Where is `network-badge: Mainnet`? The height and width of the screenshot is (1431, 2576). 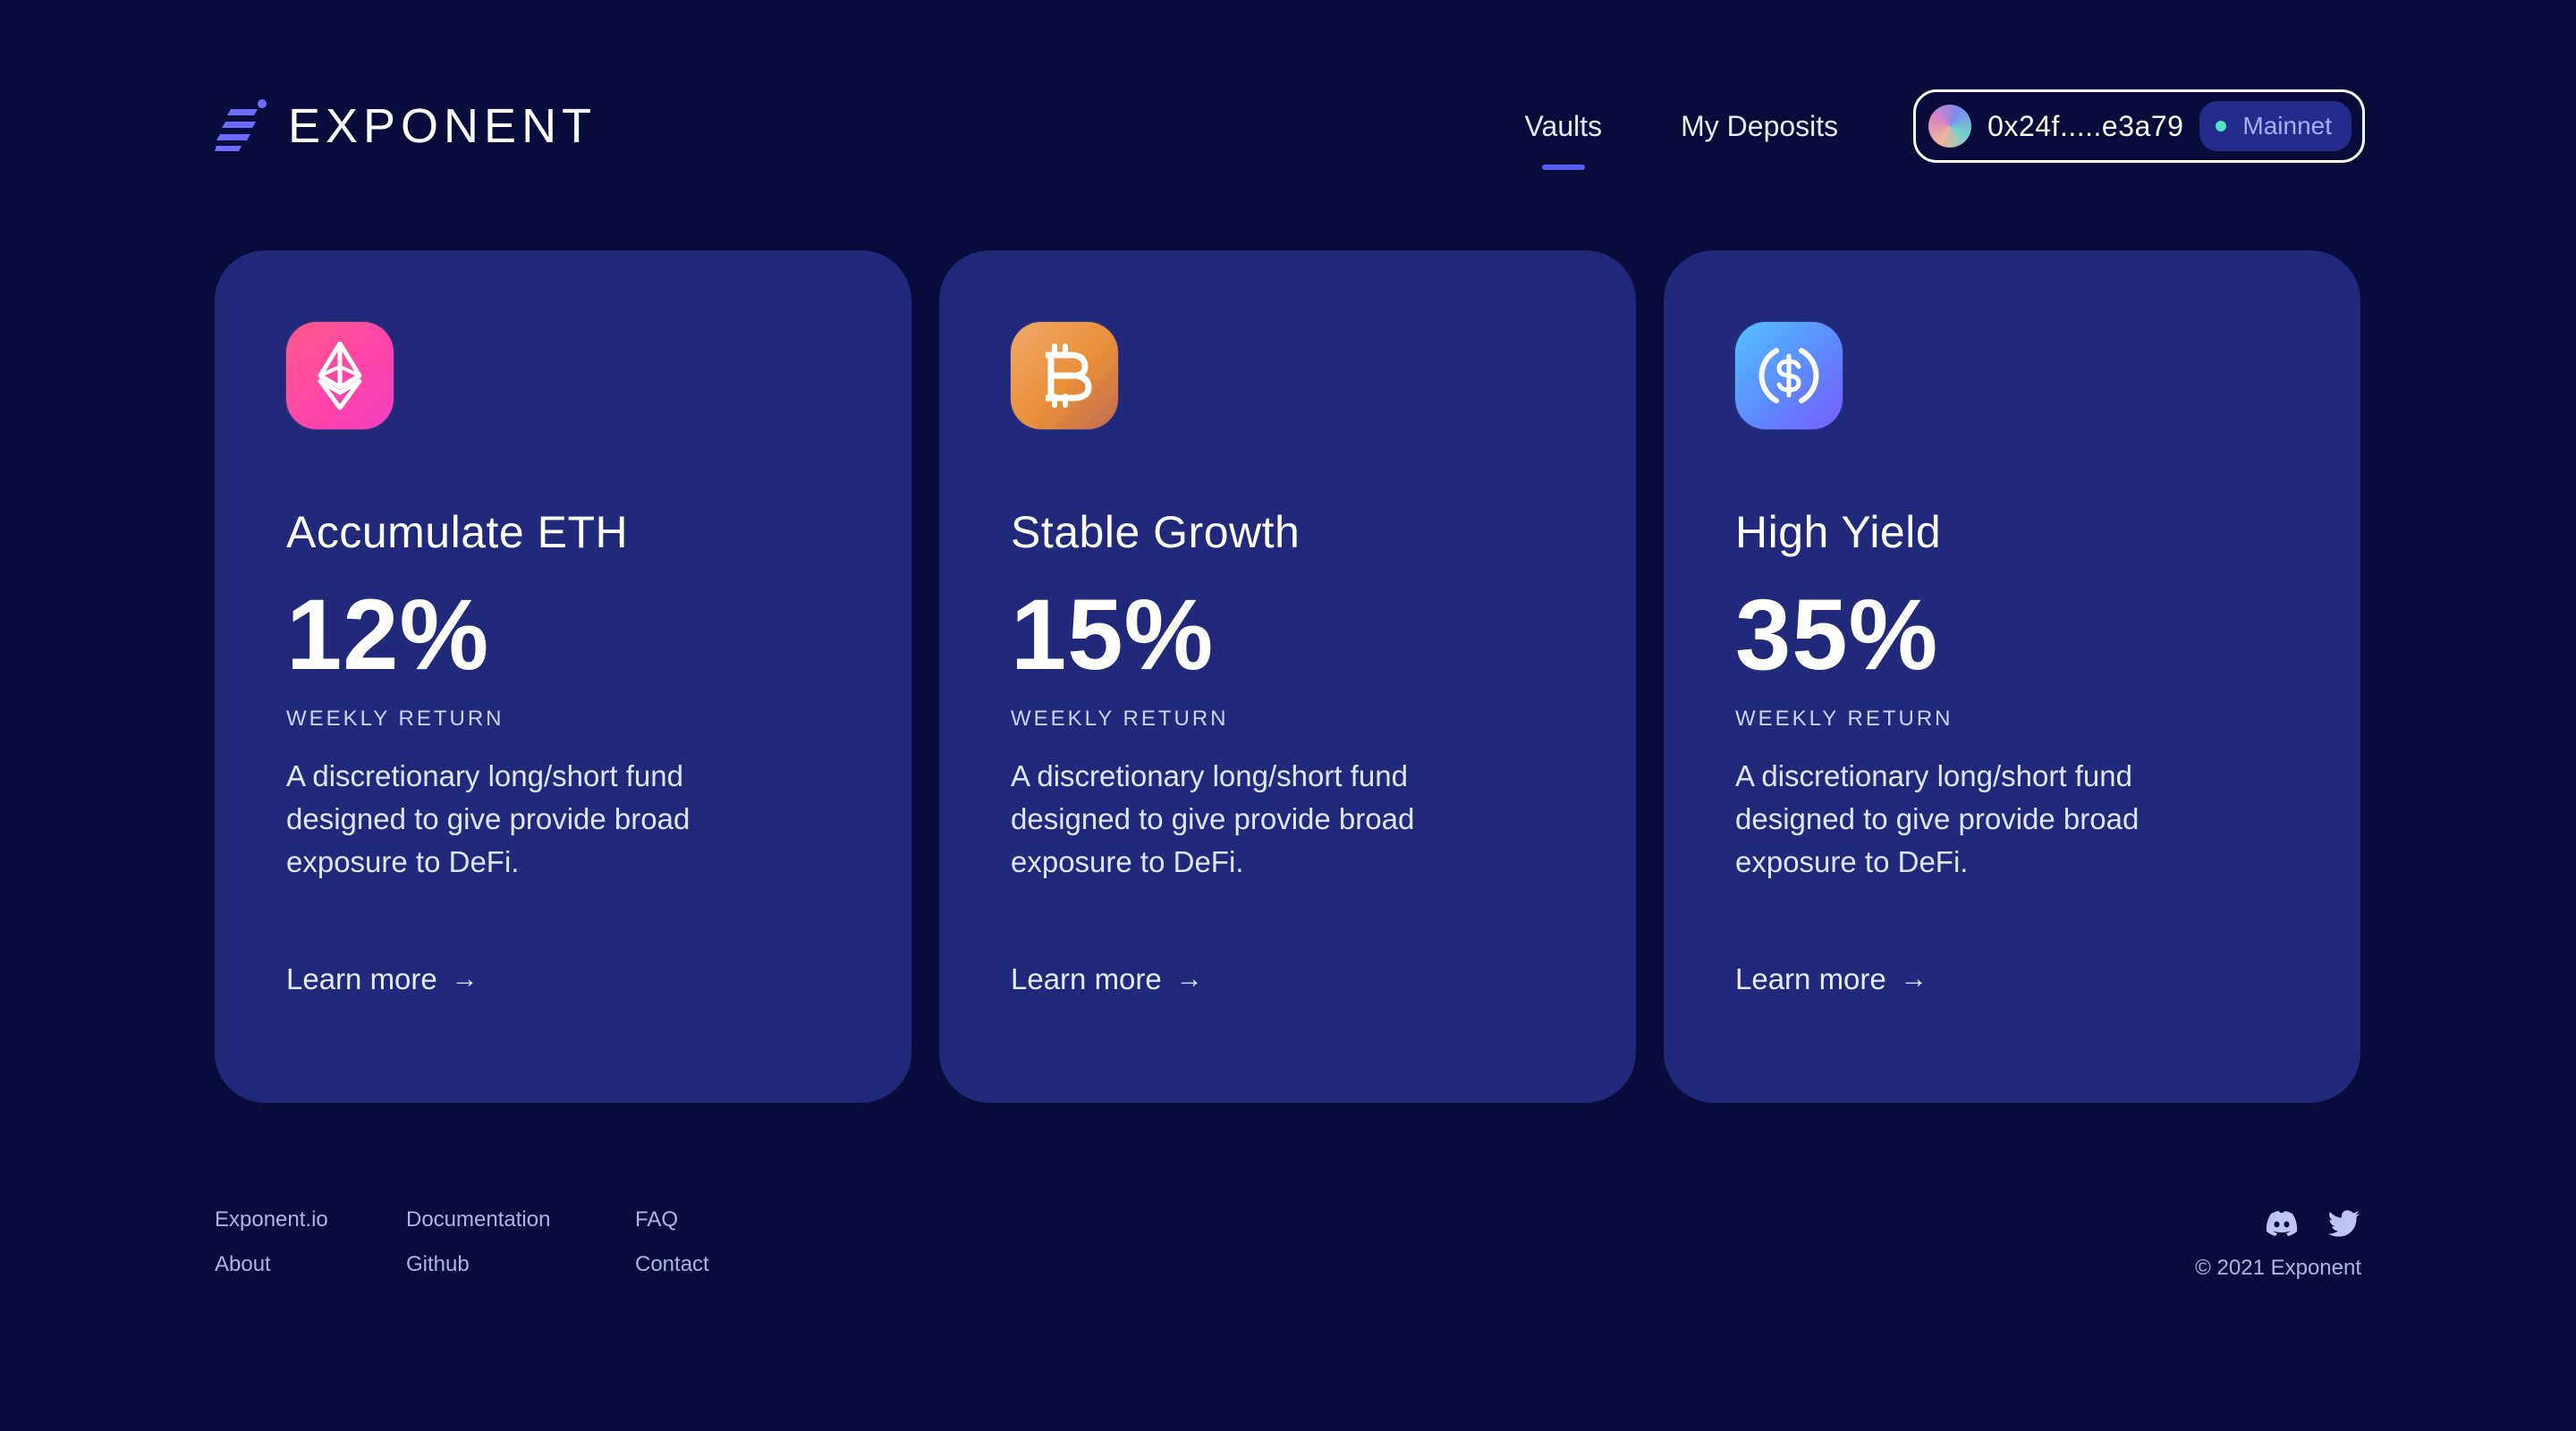 network-badge: Mainnet is located at coordinates (2275, 126).